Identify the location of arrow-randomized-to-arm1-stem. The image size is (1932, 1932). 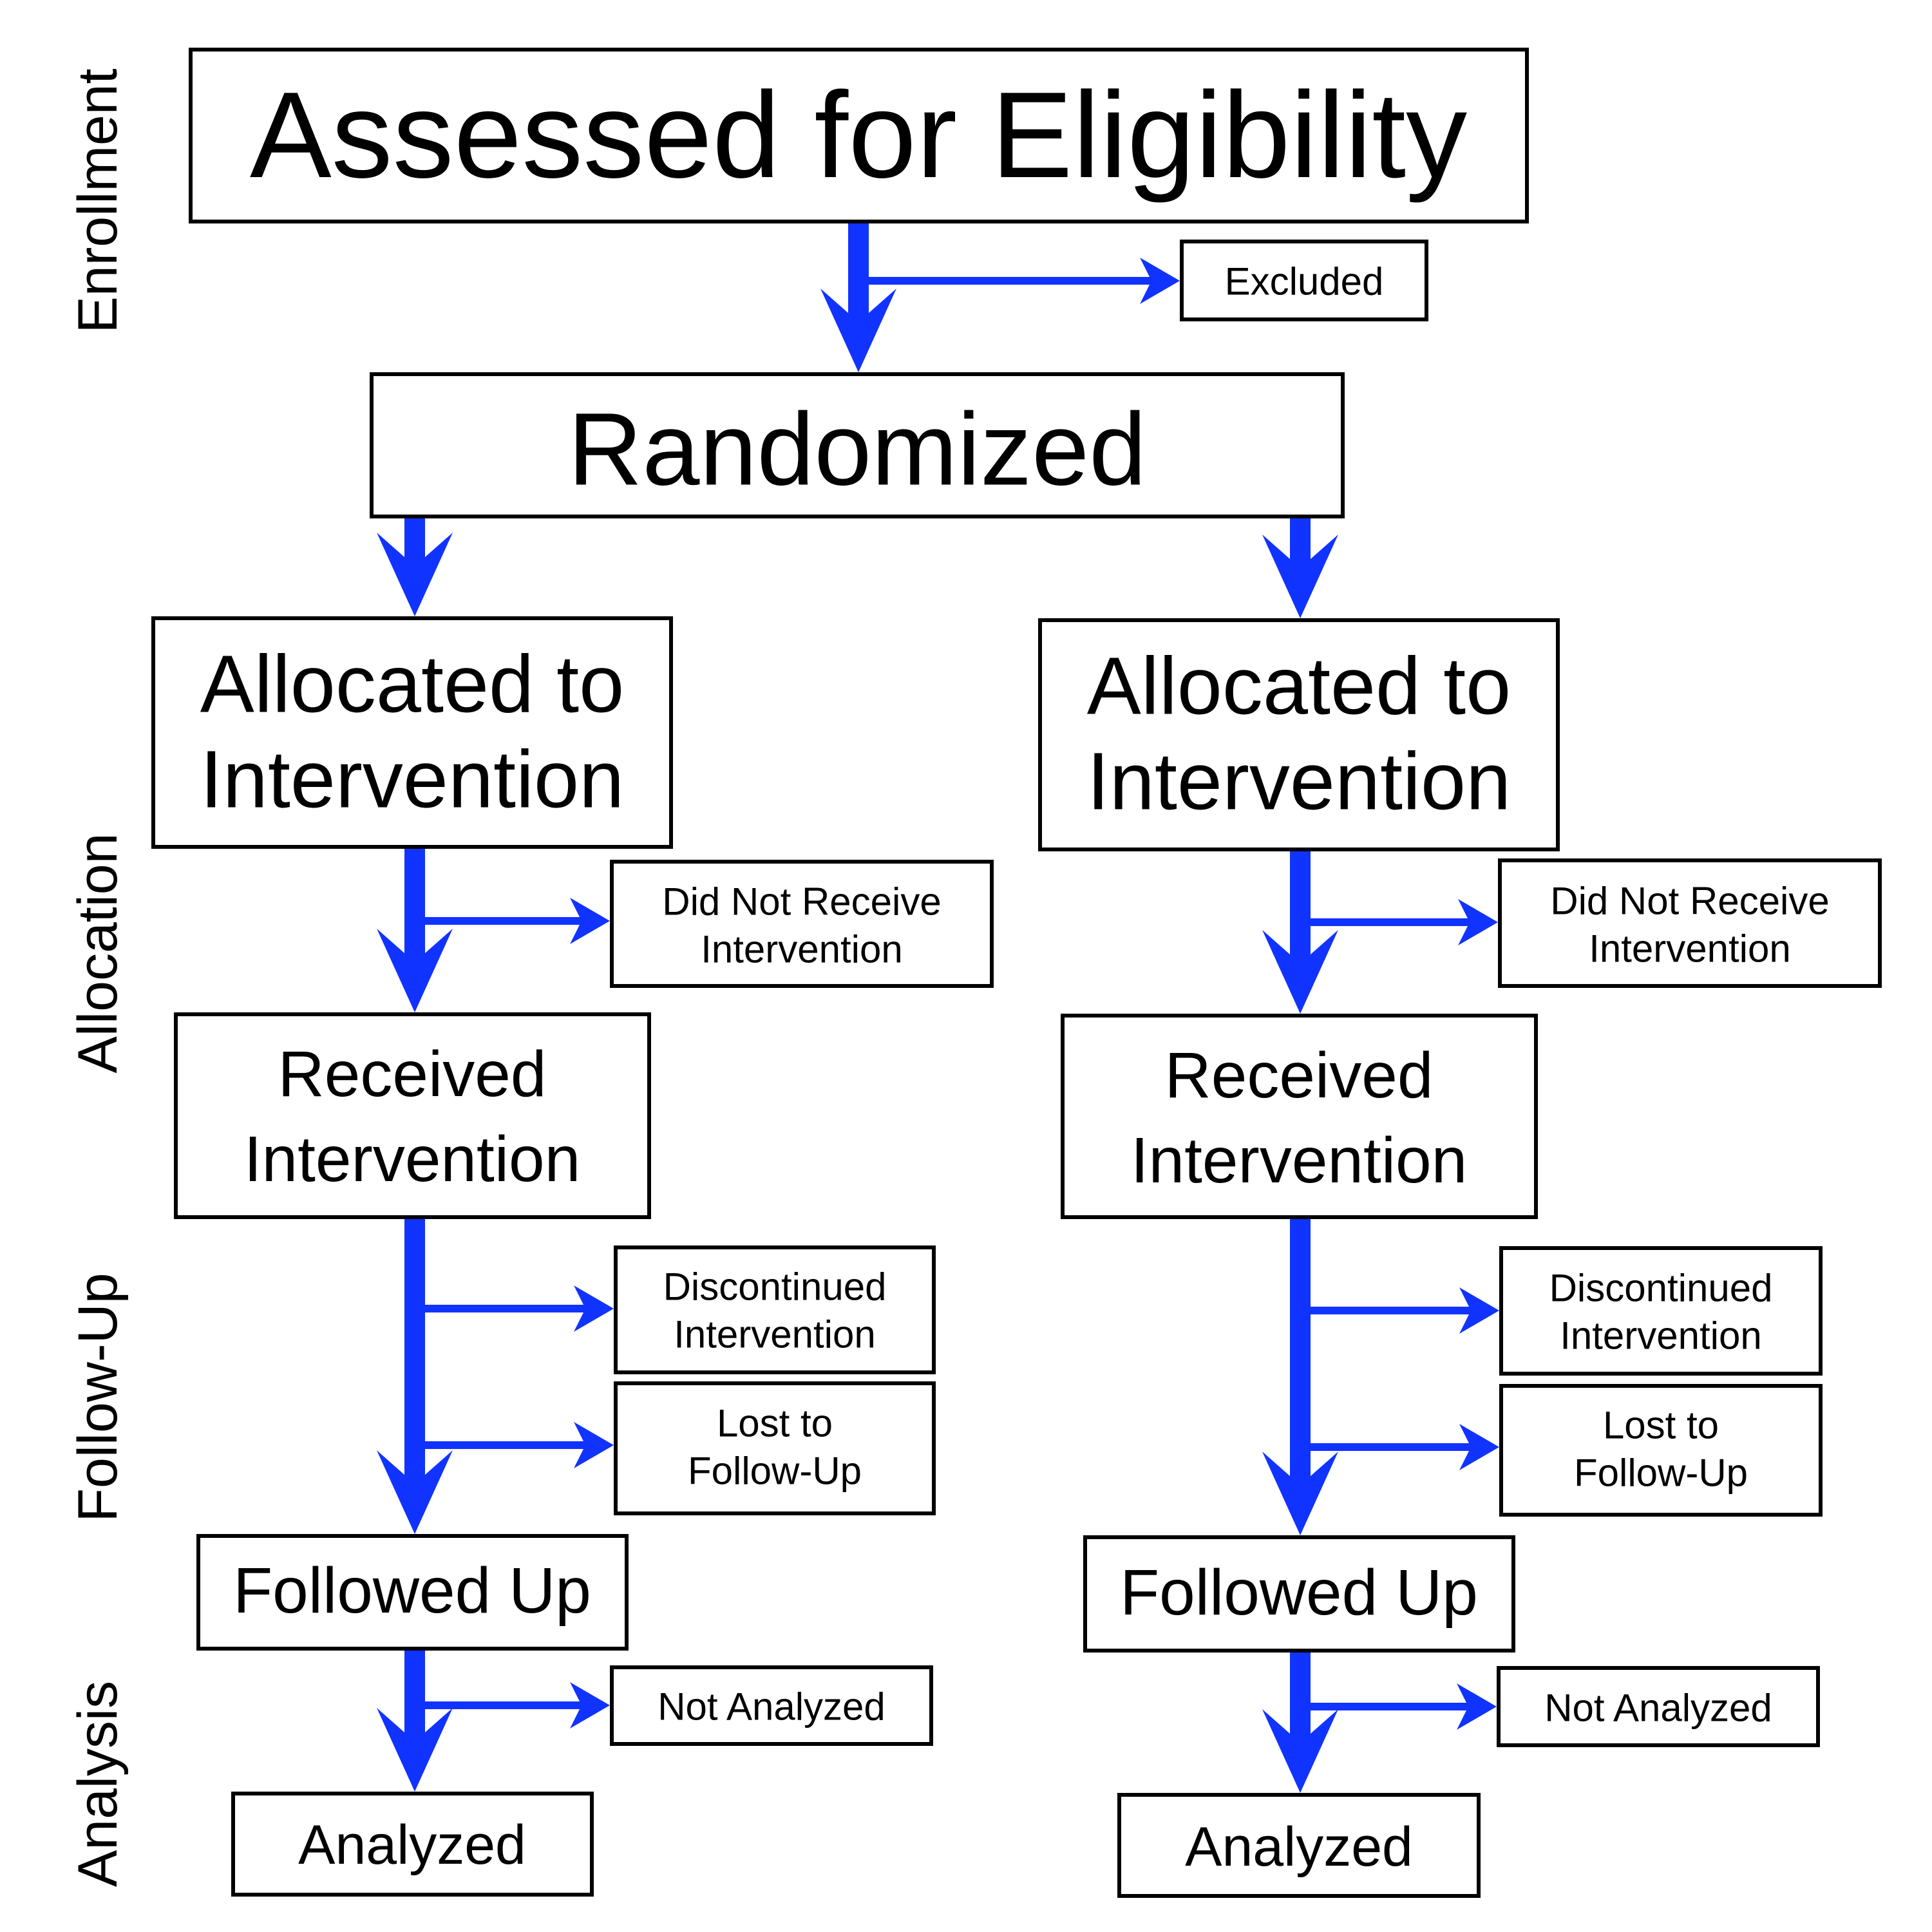
(415, 540).